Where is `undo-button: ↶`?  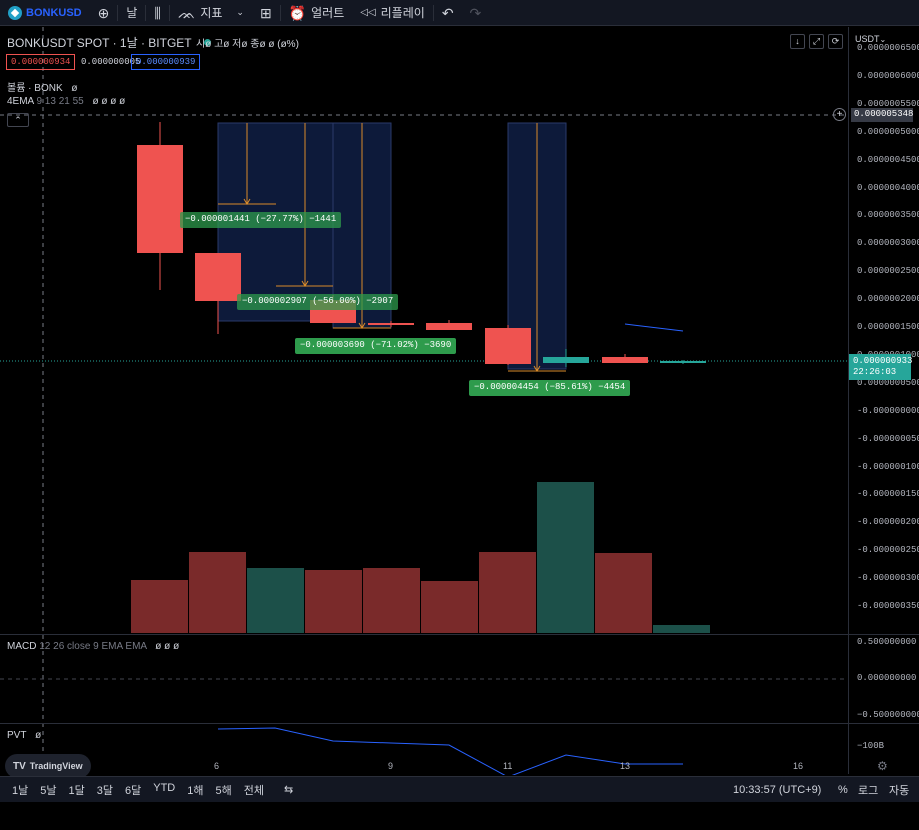 undo-button: ↶ is located at coordinates (448, 13).